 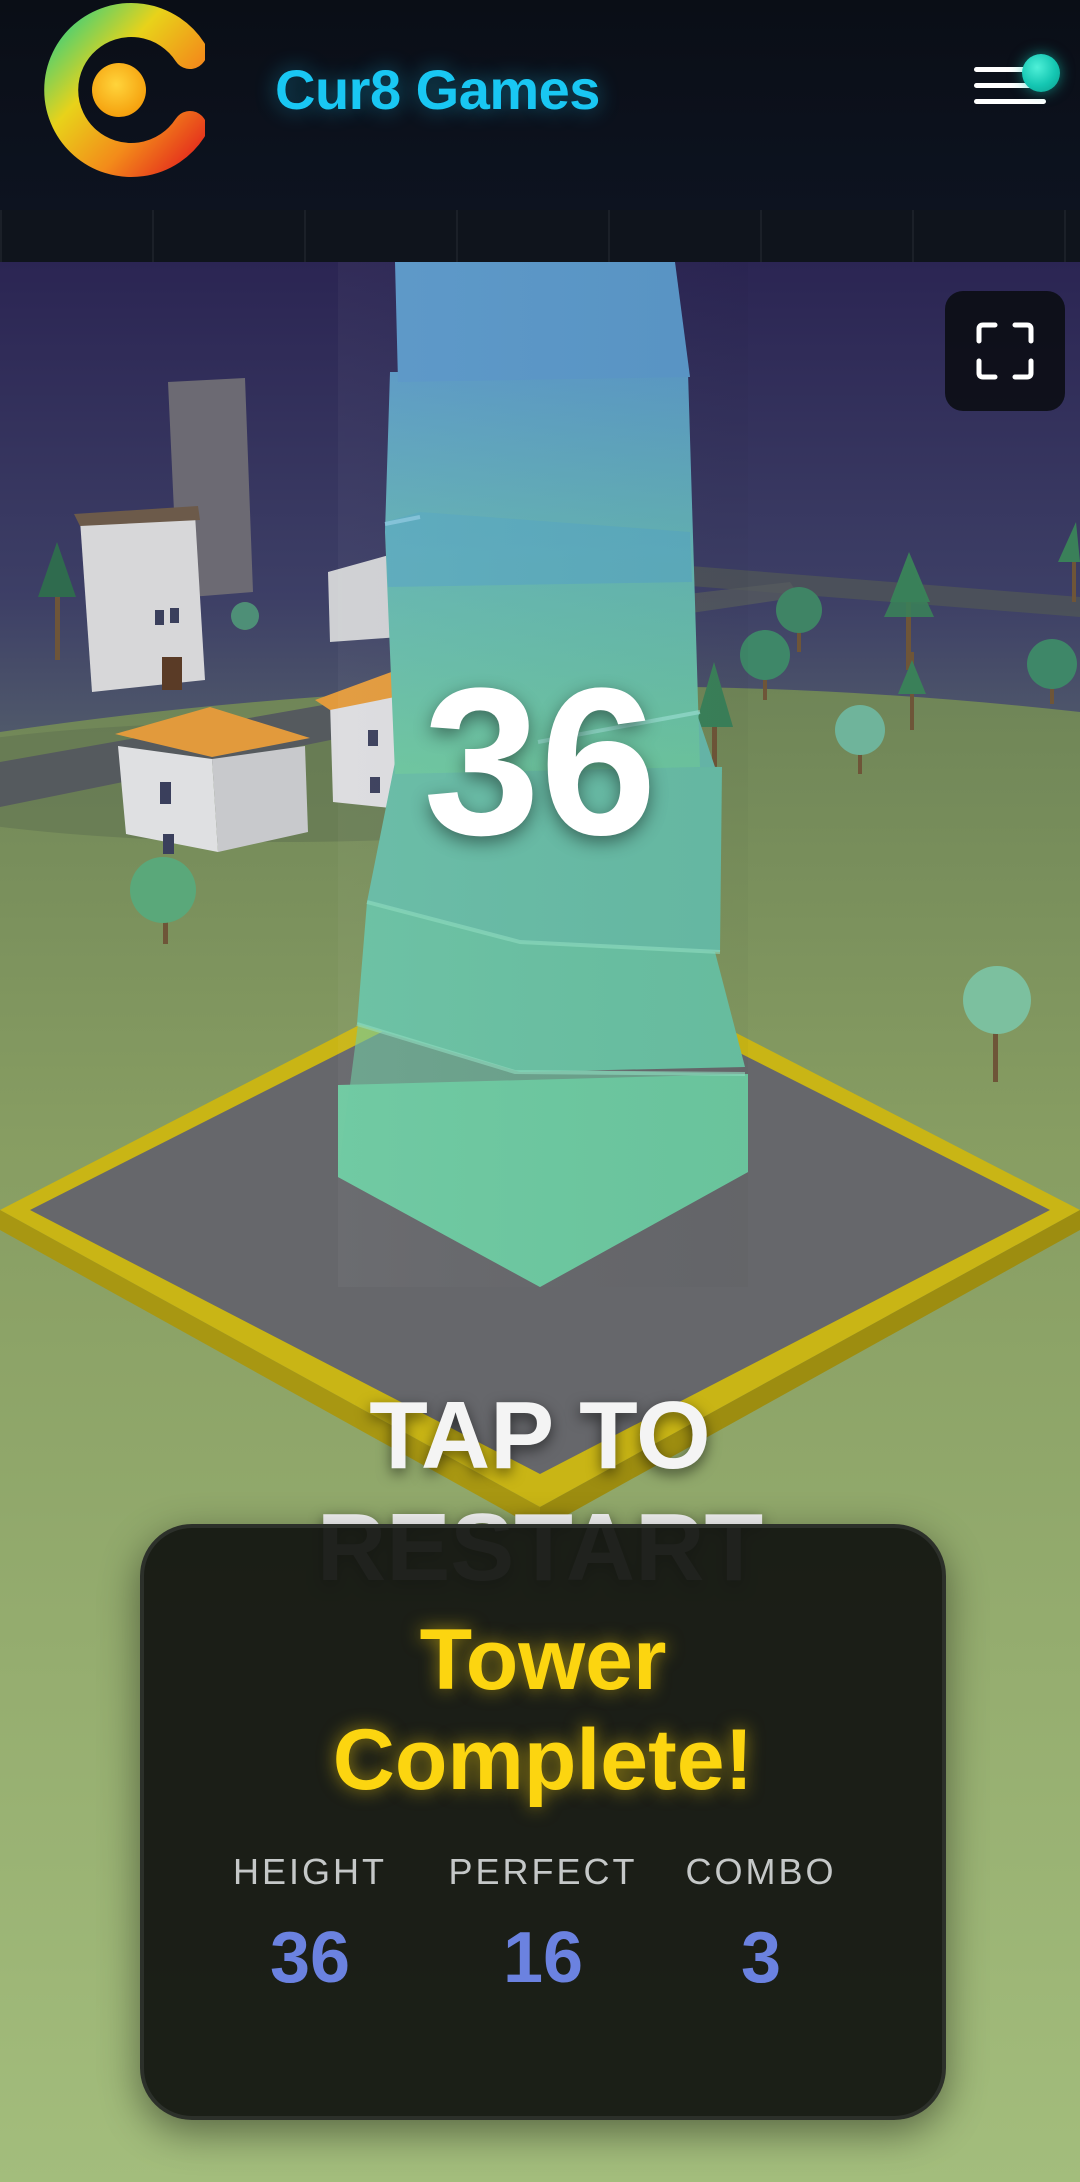 I want to click on stats-row: HEIGHT 36 PERFECT 16 COMBO 3, so click(x=543, y=1928).